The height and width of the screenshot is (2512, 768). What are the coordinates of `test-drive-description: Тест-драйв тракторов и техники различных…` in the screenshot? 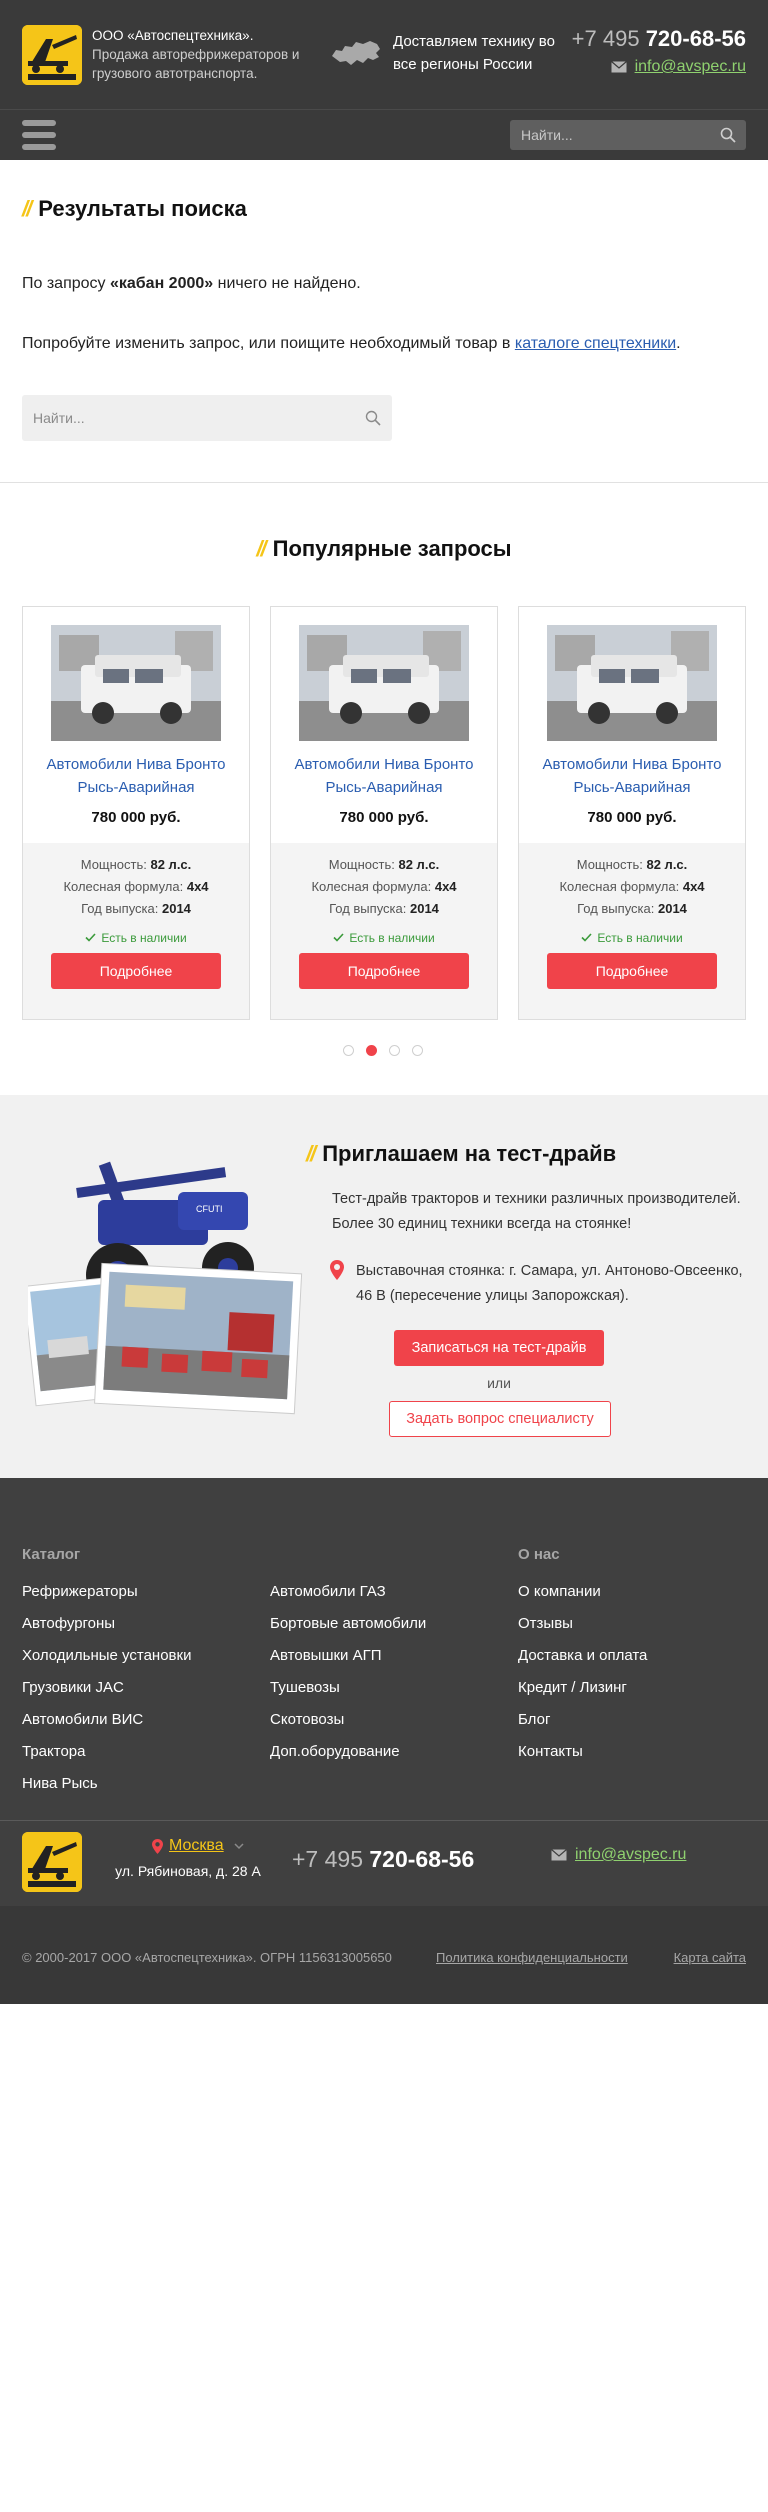 It's located at (536, 1211).